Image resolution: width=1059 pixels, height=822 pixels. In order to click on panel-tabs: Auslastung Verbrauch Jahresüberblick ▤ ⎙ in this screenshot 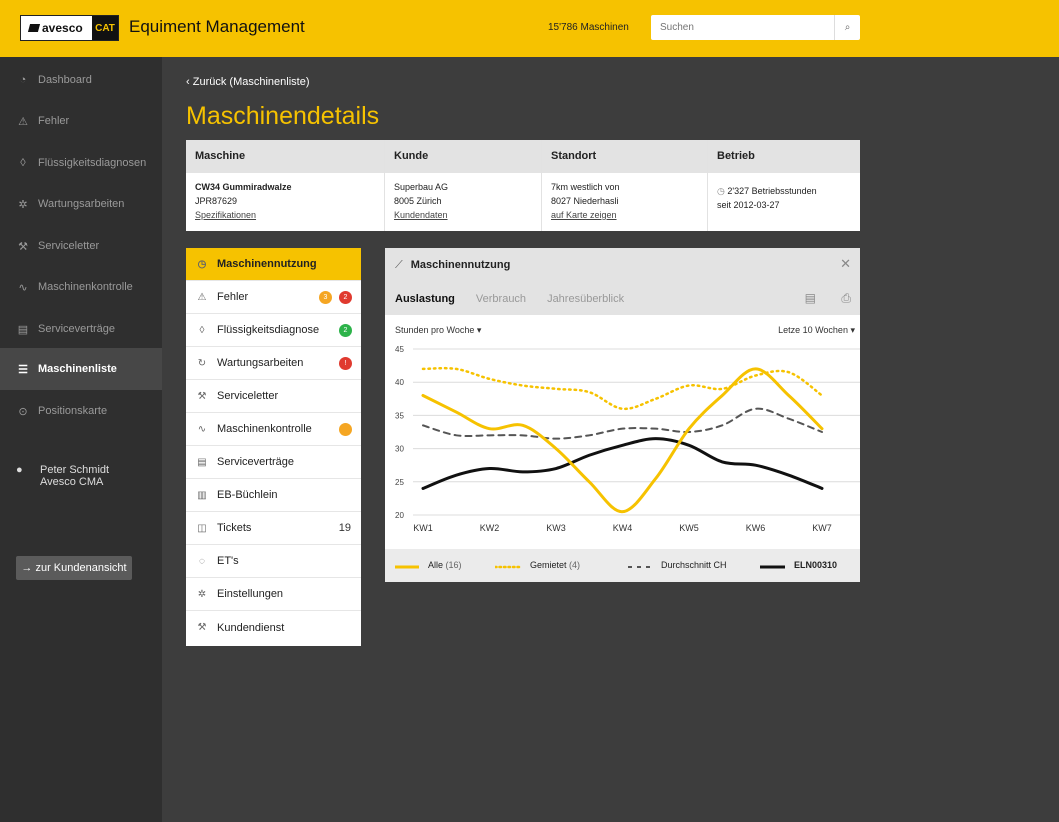, I will do `click(622, 298)`.